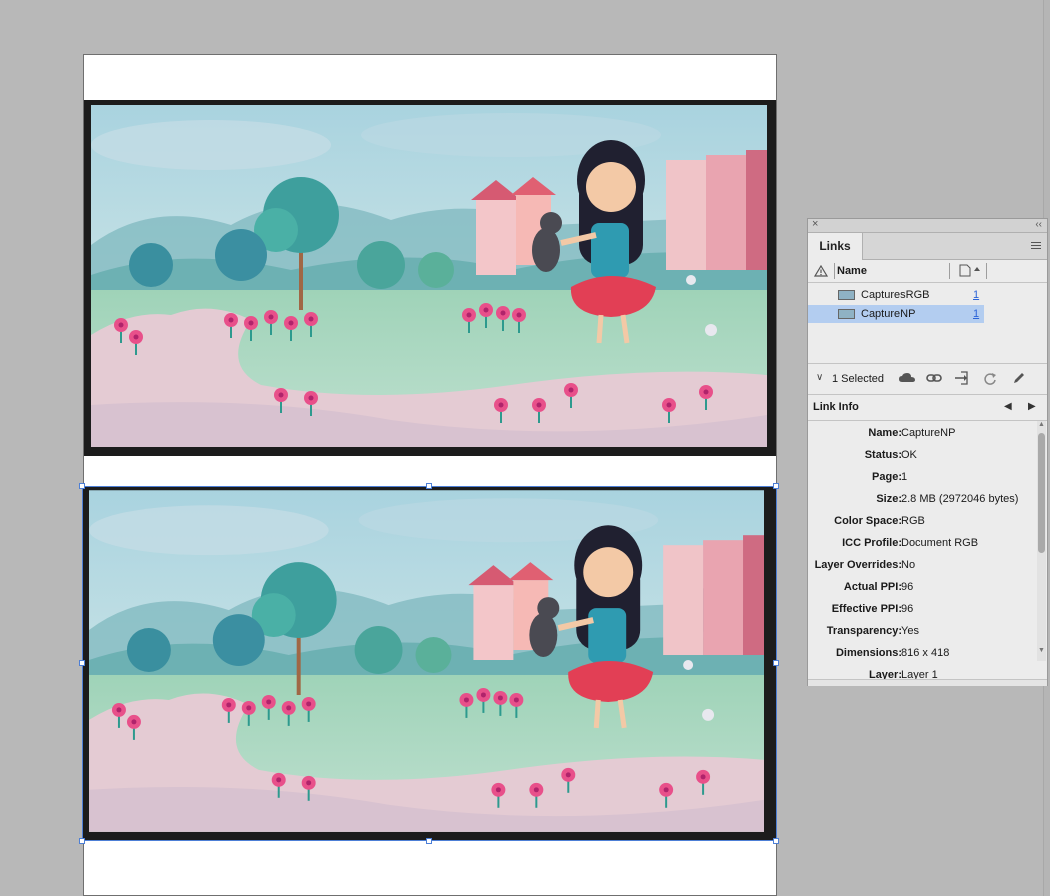 This screenshot has width=1050, height=896. Describe the element at coordinates (776, 486) in the screenshot. I see `resize-handle-tr` at that location.